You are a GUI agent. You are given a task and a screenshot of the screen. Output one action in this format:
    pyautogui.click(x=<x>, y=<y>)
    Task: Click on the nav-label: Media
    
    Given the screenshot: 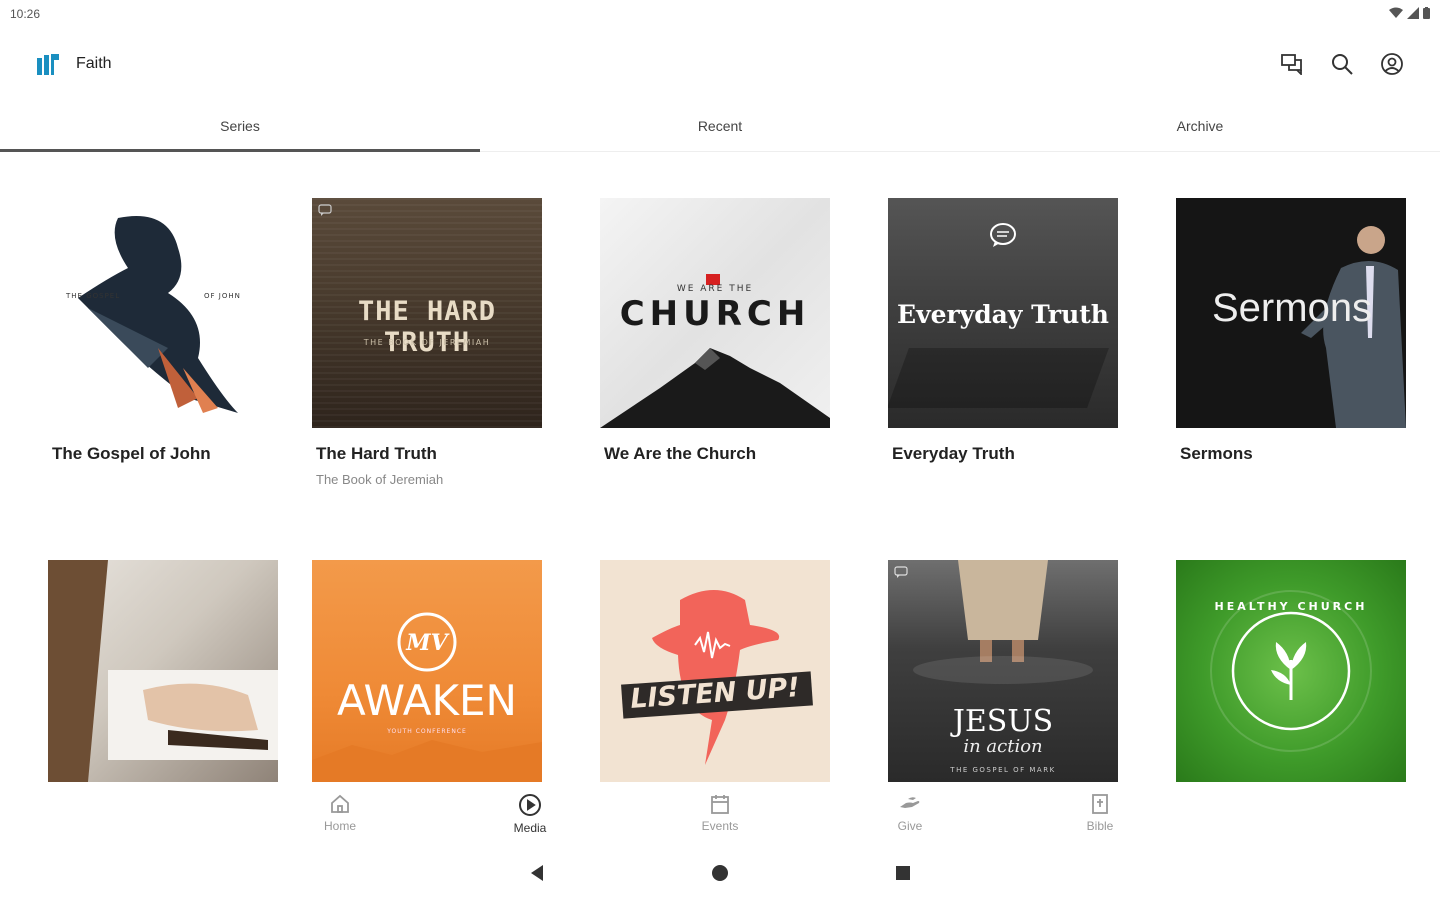 What is the action you would take?
    pyautogui.click(x=530, y=828)
    